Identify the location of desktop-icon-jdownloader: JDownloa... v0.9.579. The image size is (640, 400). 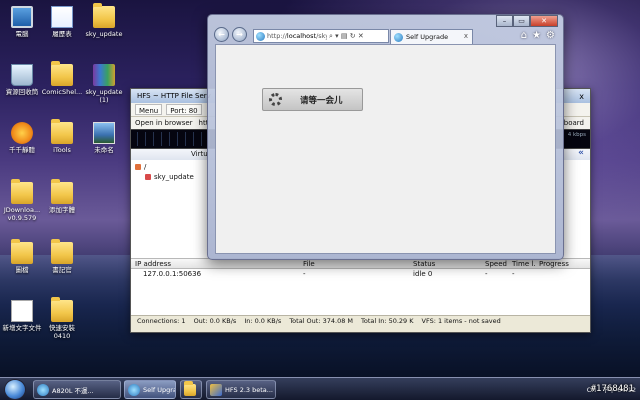
(22, 200).